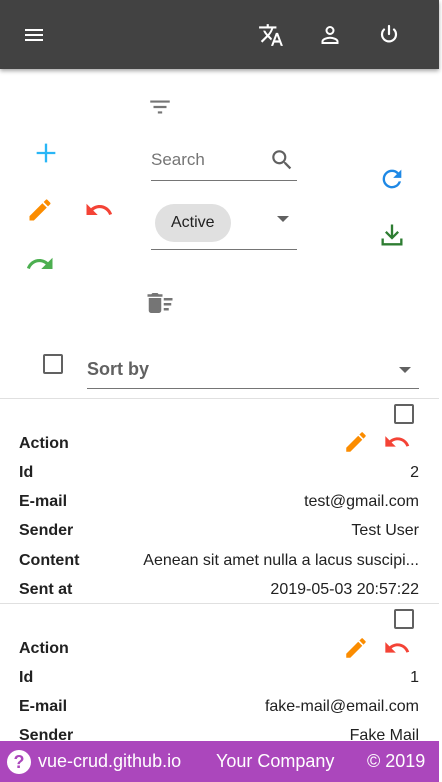 The image size is (442, 782). Describe the element at coordinates (396, 761) in the screenshot. I see `footer-copyright: © 2019` at that location.